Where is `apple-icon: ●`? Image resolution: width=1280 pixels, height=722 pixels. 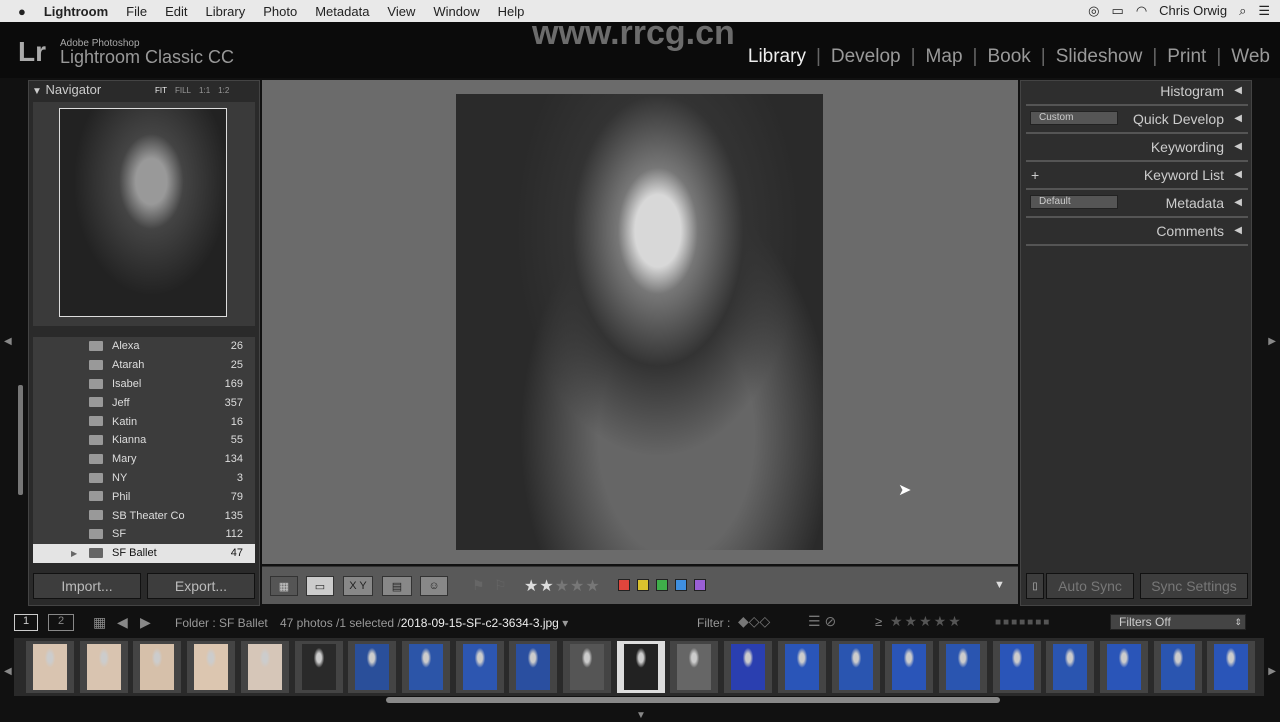 apple-icon: ● is located at coordinates (22, 11).